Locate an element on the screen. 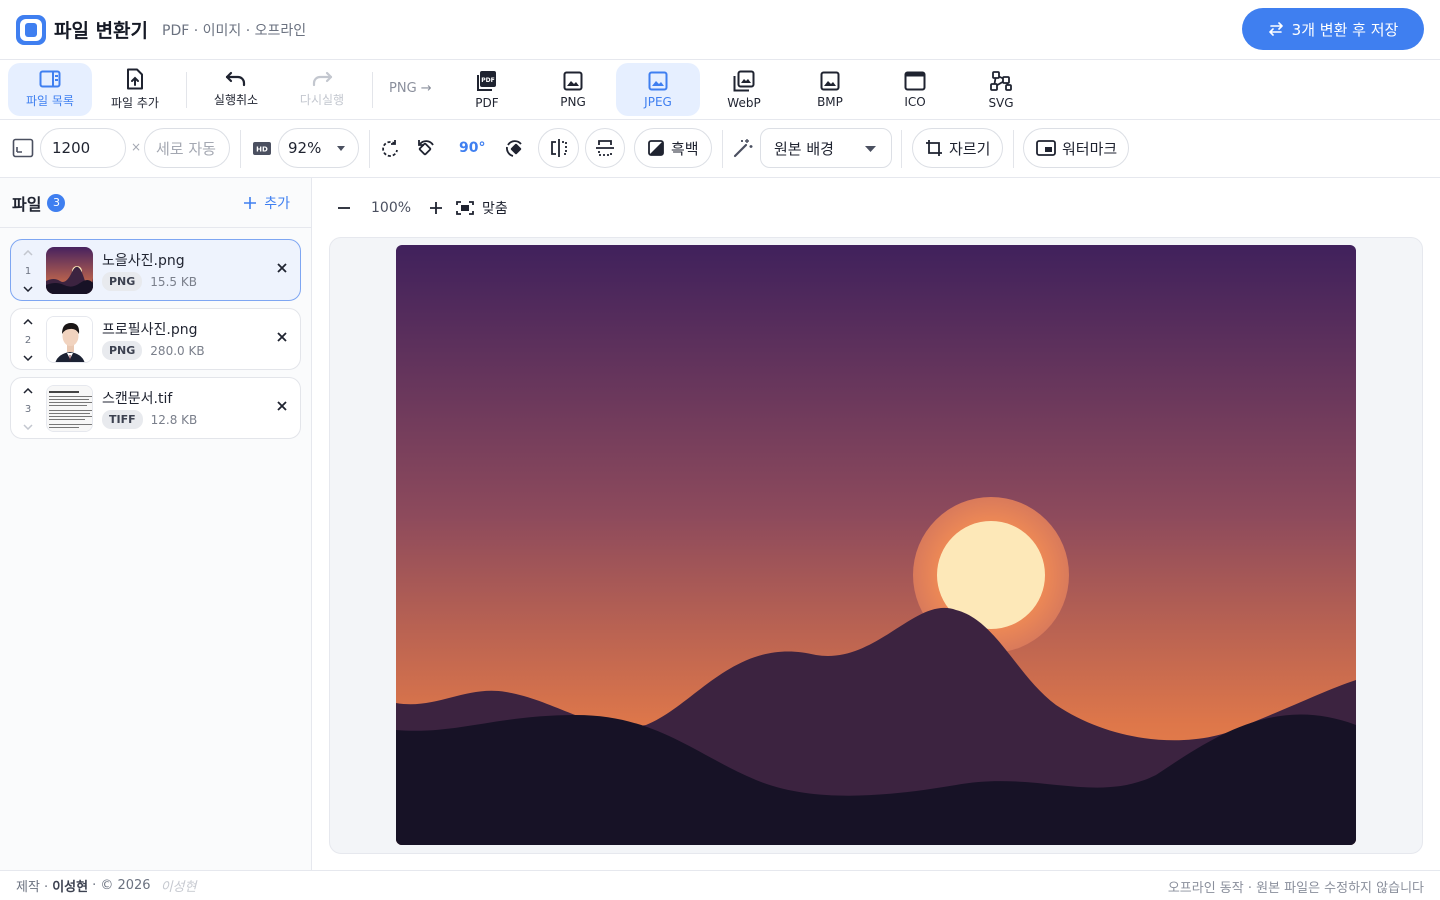 This screenshot has width=1440, height=900. caret-down-icon is located at coordinates (870, 149).